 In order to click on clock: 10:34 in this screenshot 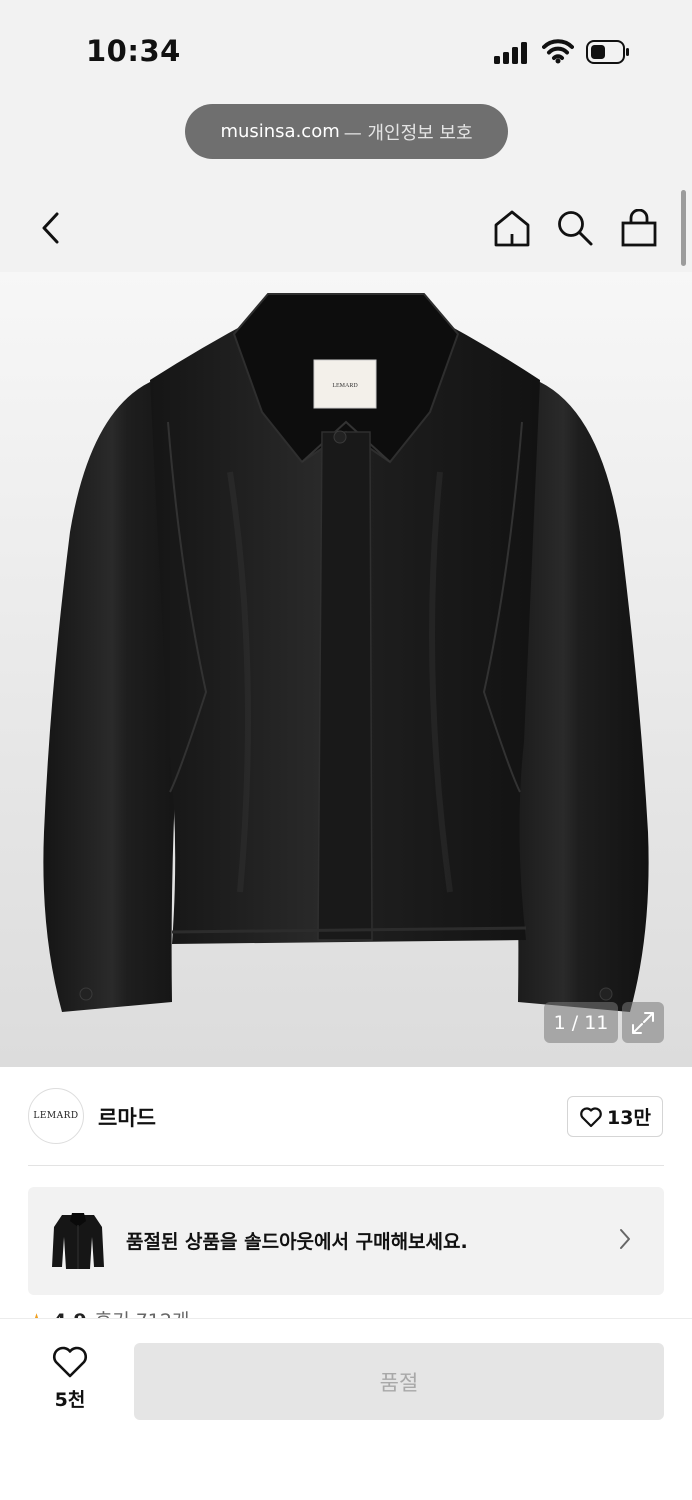, I will do `click(133, 51)`.